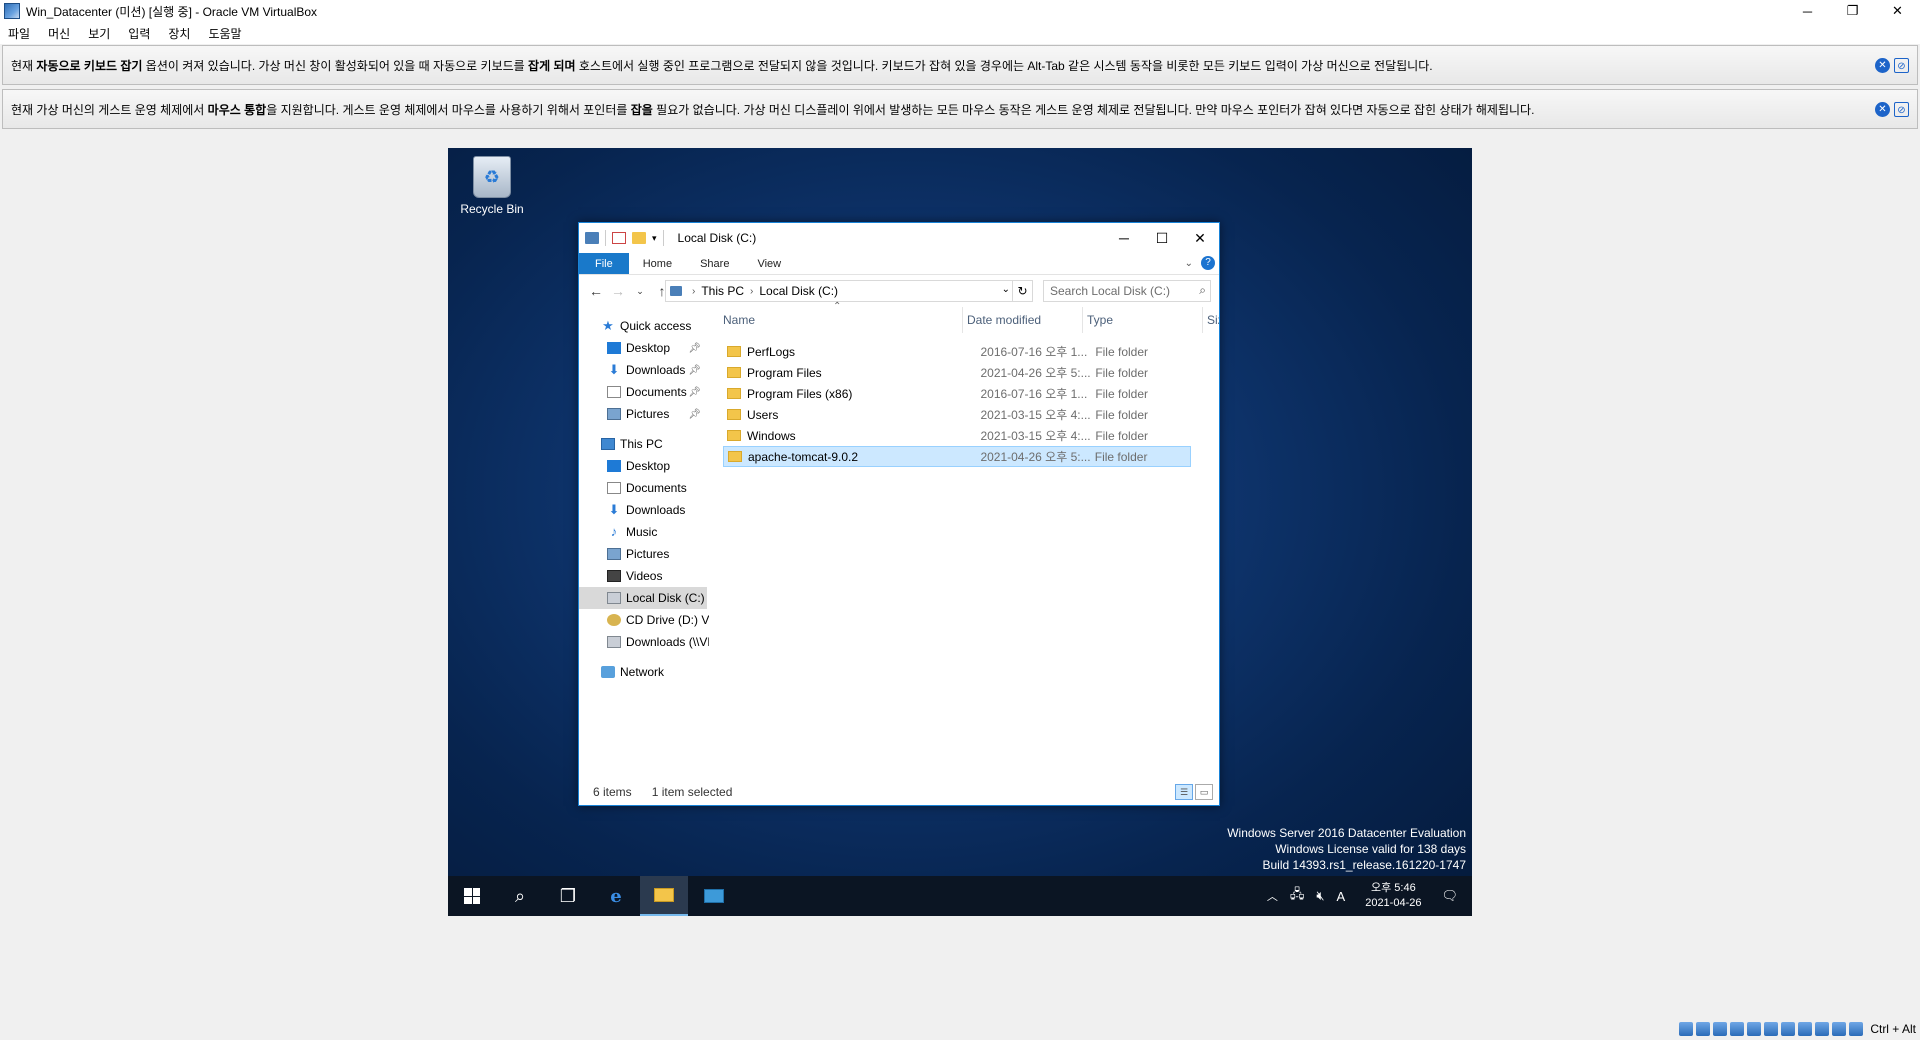 This screenshot has width=1920, height=1040. I want to click on internet-explorer-icon: e, so click(616, 896).